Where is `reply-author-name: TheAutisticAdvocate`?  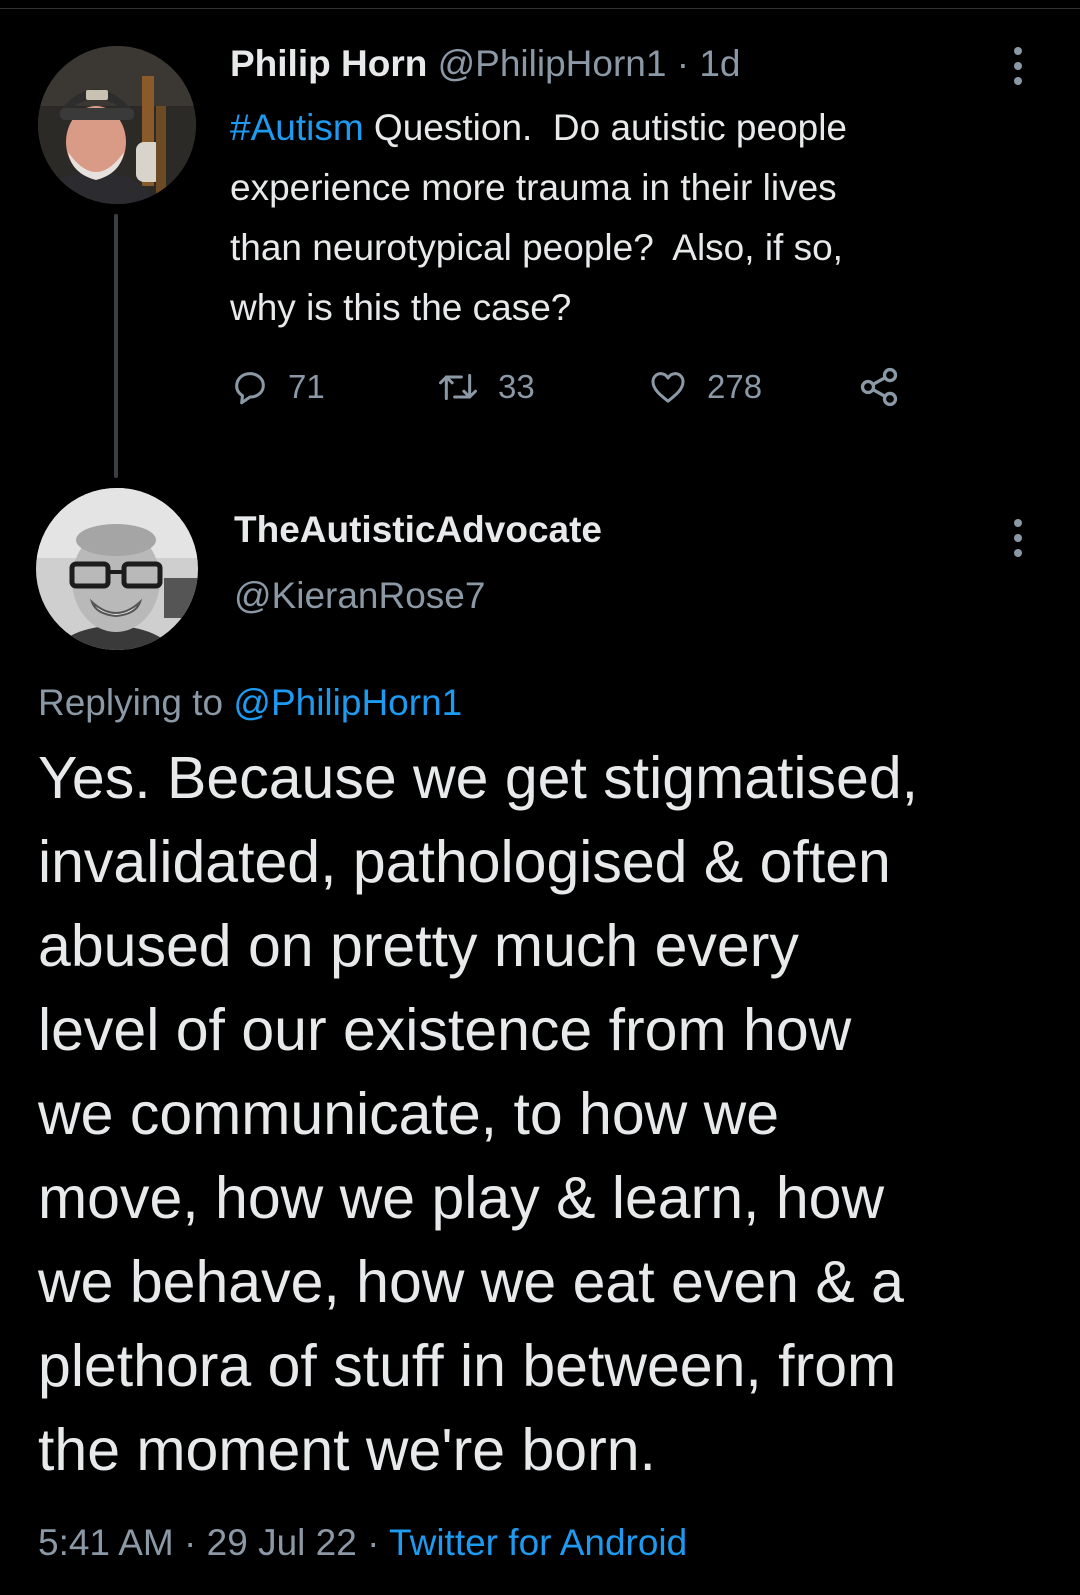 reply-author-name: TheAutisticAdvocate is located at coordinates (418, 530).